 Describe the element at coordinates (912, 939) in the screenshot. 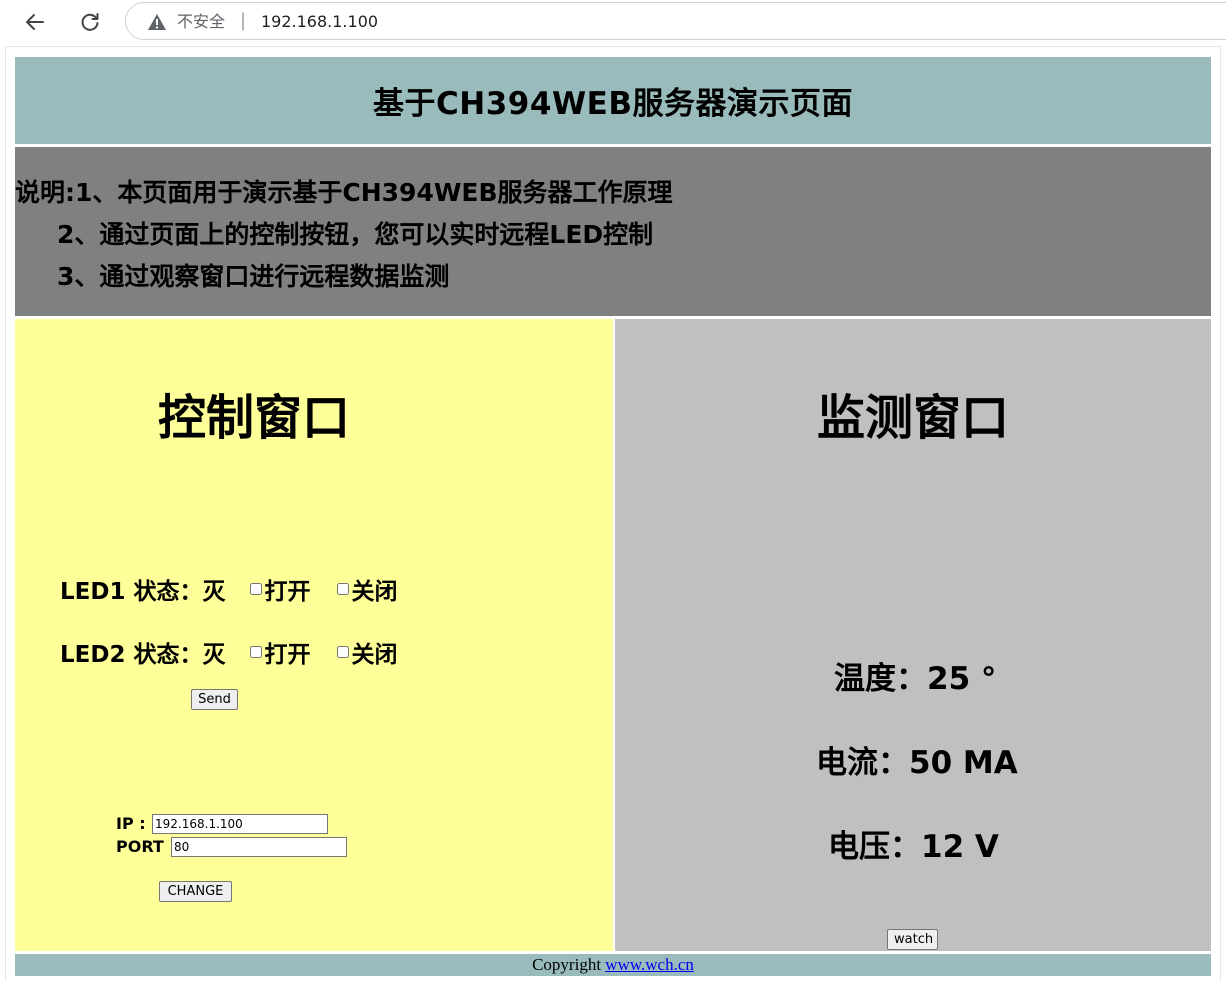

I see `watch-button: watch` at that location.